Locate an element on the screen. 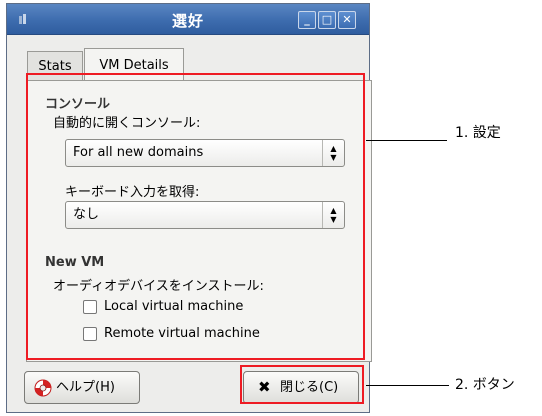 The width and height of the screenshot is (542, 416). title-bar: 選好 _ □ ✕ is located at coordinates (188, 19).